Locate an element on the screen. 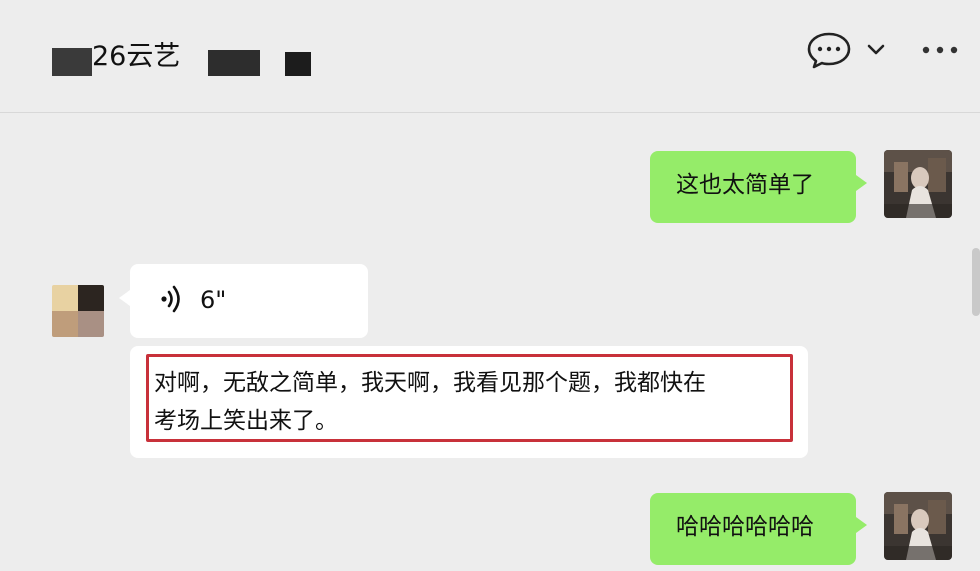 This screenshot has height=571, width=980. message-text: 对啊，无敌之简单，我天啊，我看见那个题，我都快在 考场上笑出来了。 is located at coordinates (430, 402).